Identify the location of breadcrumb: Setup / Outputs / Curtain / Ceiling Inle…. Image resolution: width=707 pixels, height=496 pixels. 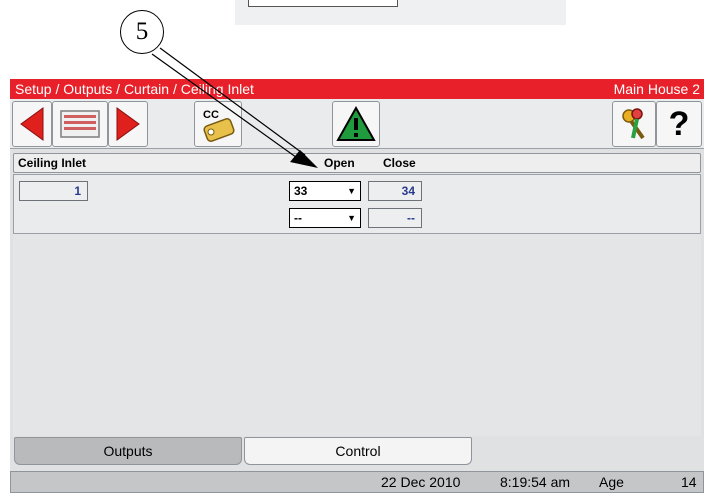
(134, 89).